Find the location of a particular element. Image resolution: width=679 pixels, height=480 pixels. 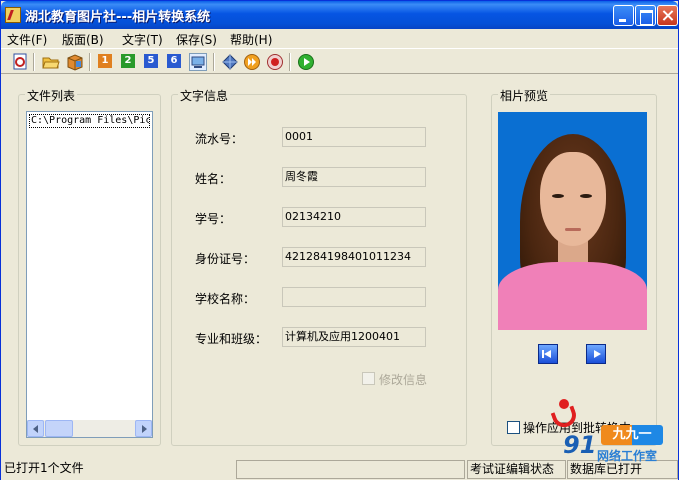

running-man-icon is located at coordinates (565, 415).